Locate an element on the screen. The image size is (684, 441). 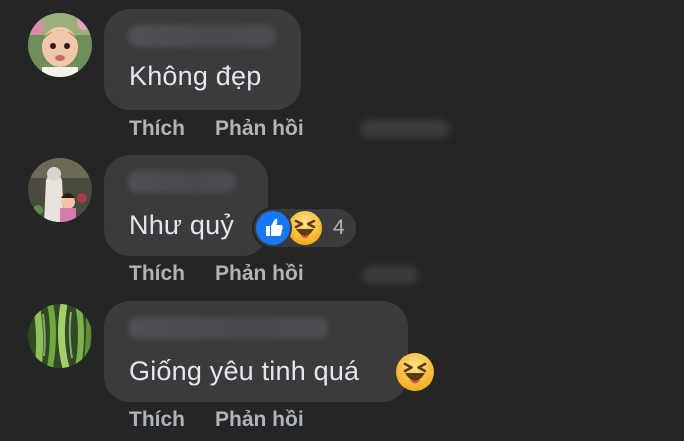
comment-text: Giống yêu tinh quá is located at coordinates (244, 371).